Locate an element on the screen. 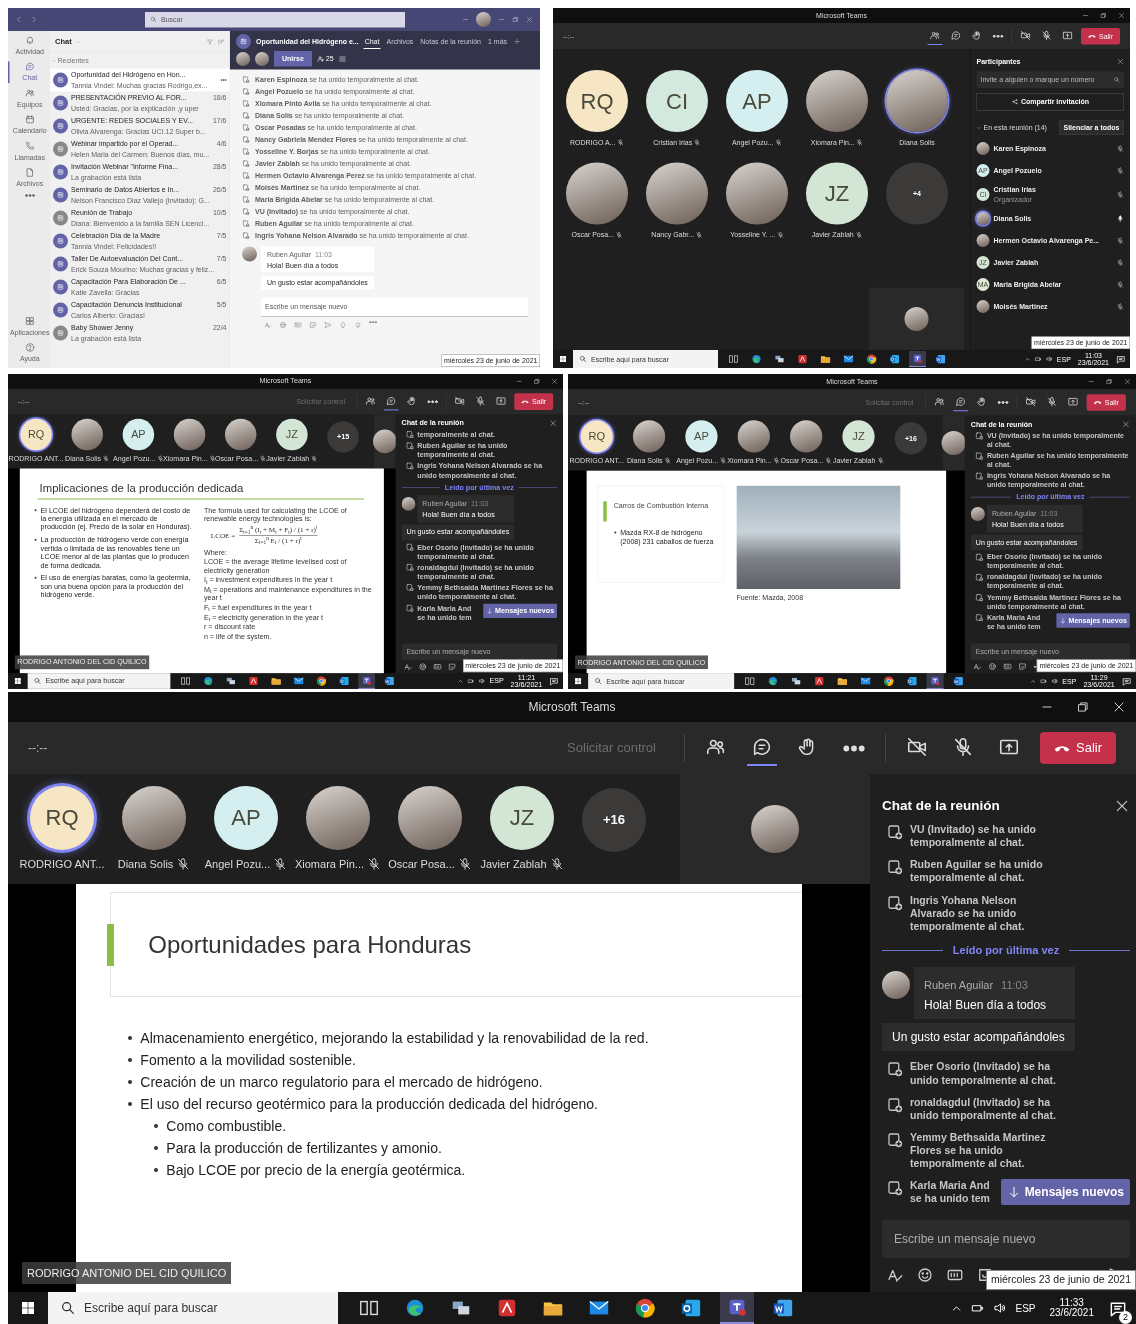 This screenshot has width=1136, height=1324. panel-title: Chat de la reunión is located at coordinates (941, 805).